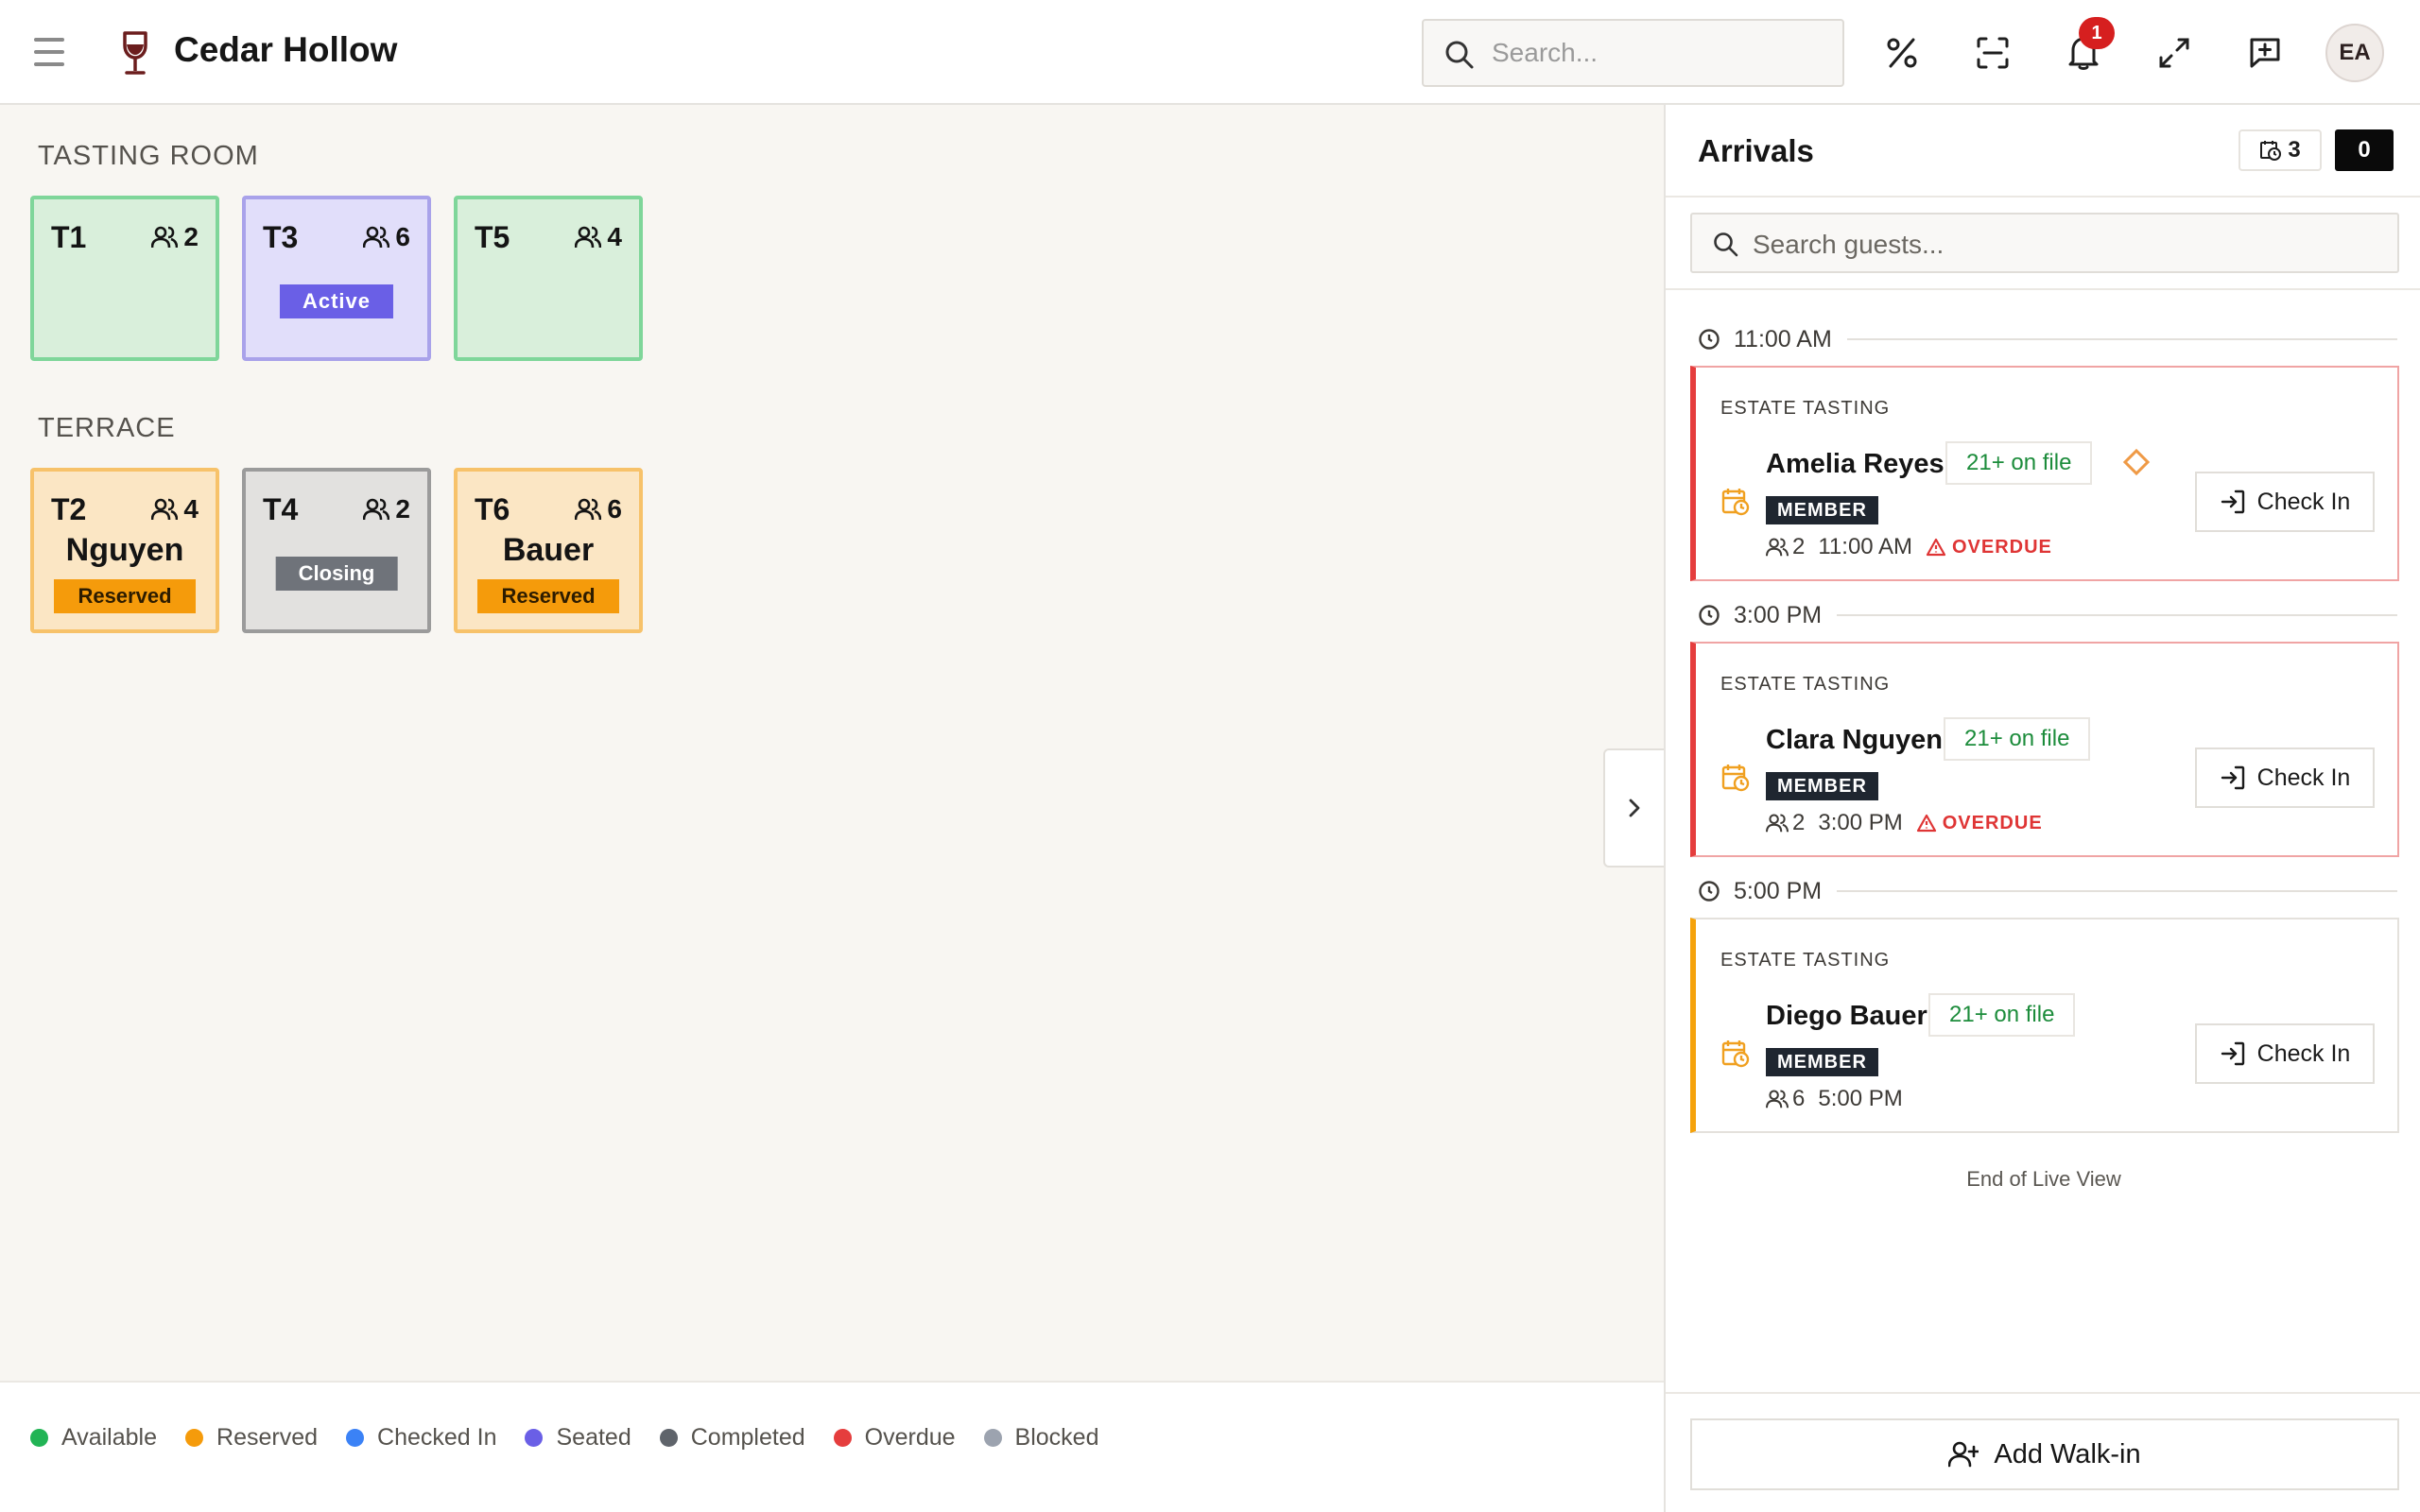 The height and width of the screenshot is (1512, 2420). I want to click on add-walk-in-button: Add Walk-in, so click(2045, 1454).